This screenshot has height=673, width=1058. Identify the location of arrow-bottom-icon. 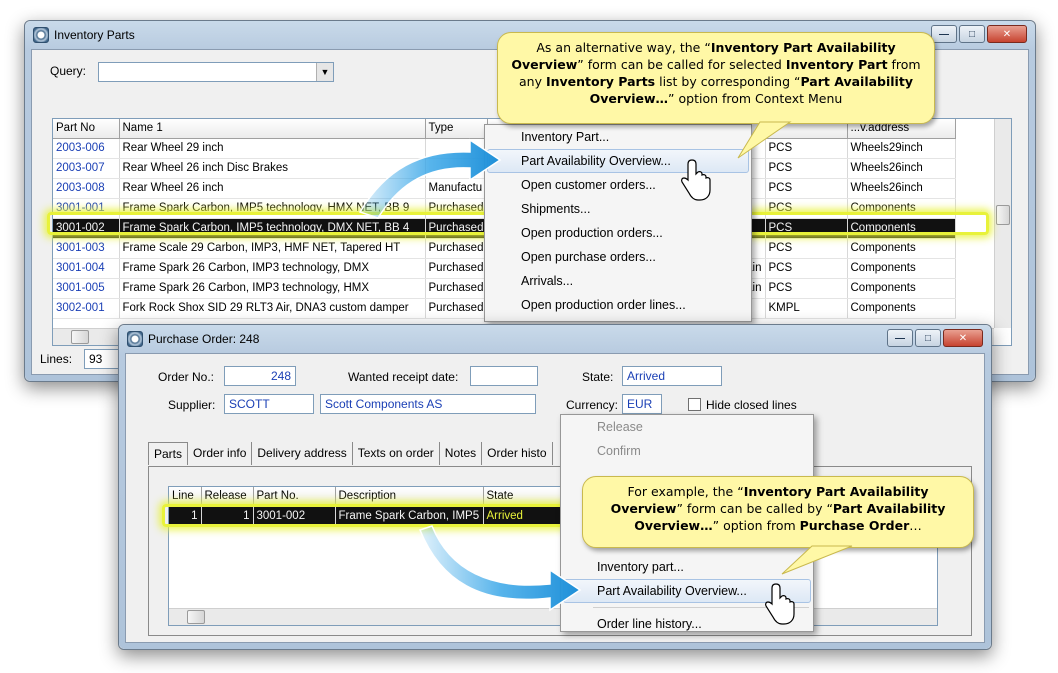
(500, 568).